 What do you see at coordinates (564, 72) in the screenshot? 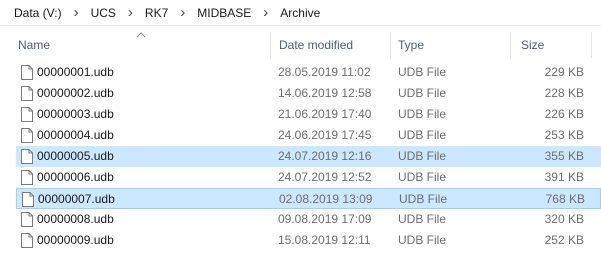
I see `file-size: 229 KB` at bounding box center [564, 72].